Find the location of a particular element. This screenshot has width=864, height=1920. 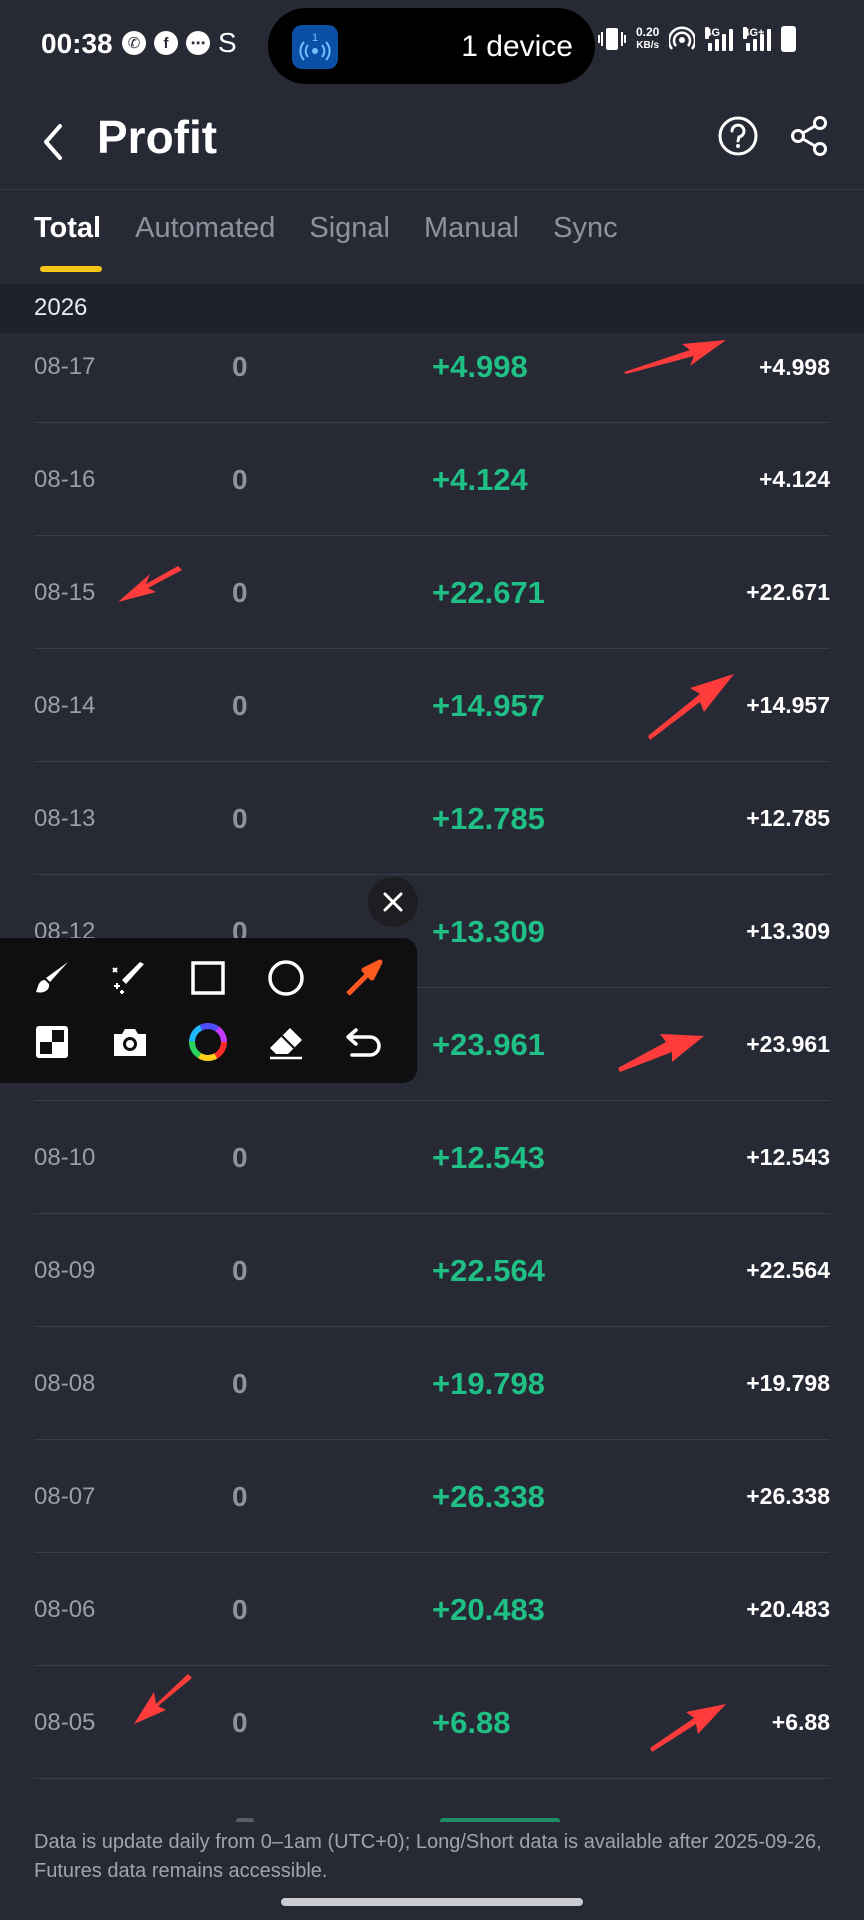

signal-sim2-icon: 4G+ is located at coordinates (757, 39).